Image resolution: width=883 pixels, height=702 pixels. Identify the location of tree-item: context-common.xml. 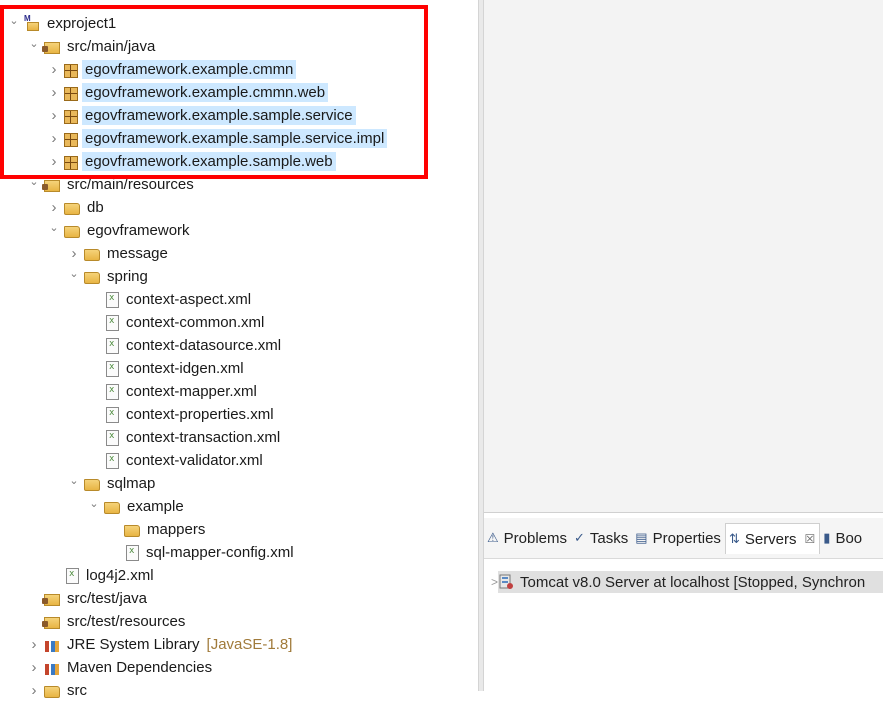
(176, 322).